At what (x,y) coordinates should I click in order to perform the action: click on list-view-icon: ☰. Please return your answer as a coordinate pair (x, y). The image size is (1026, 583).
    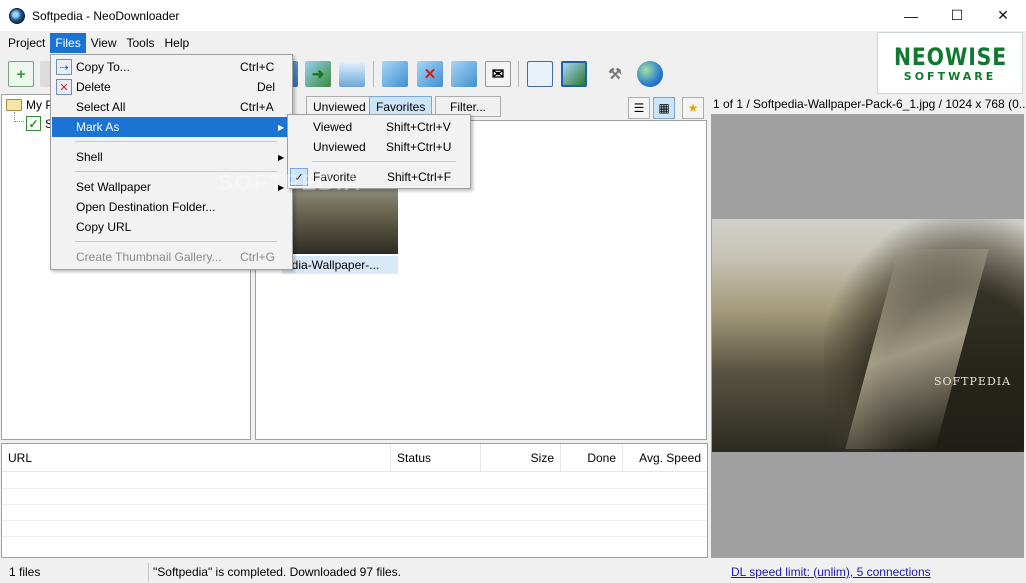
    Looking at the image, I should click on (639, 108).